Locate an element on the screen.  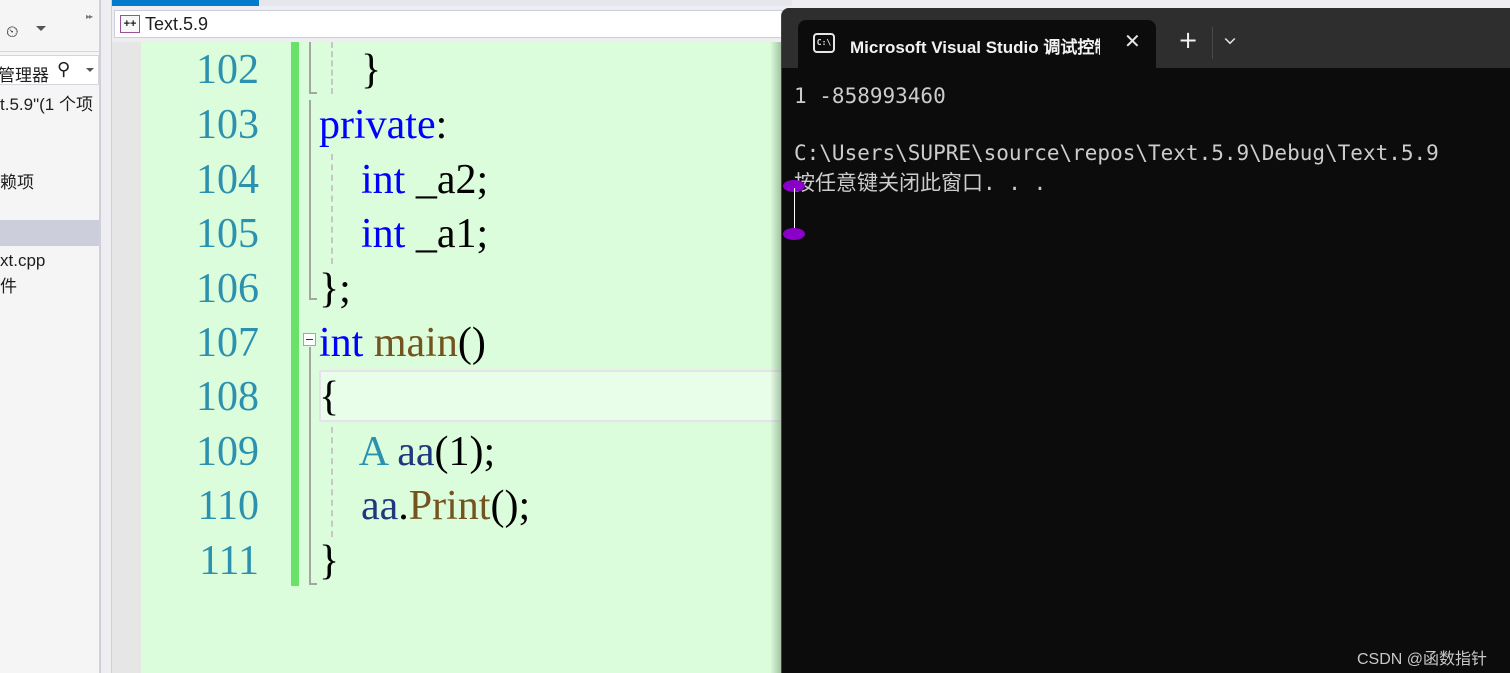
terminal-tab-title: Microsoft Visual Studio 调试控制台 is located at coordinates (975, 47).